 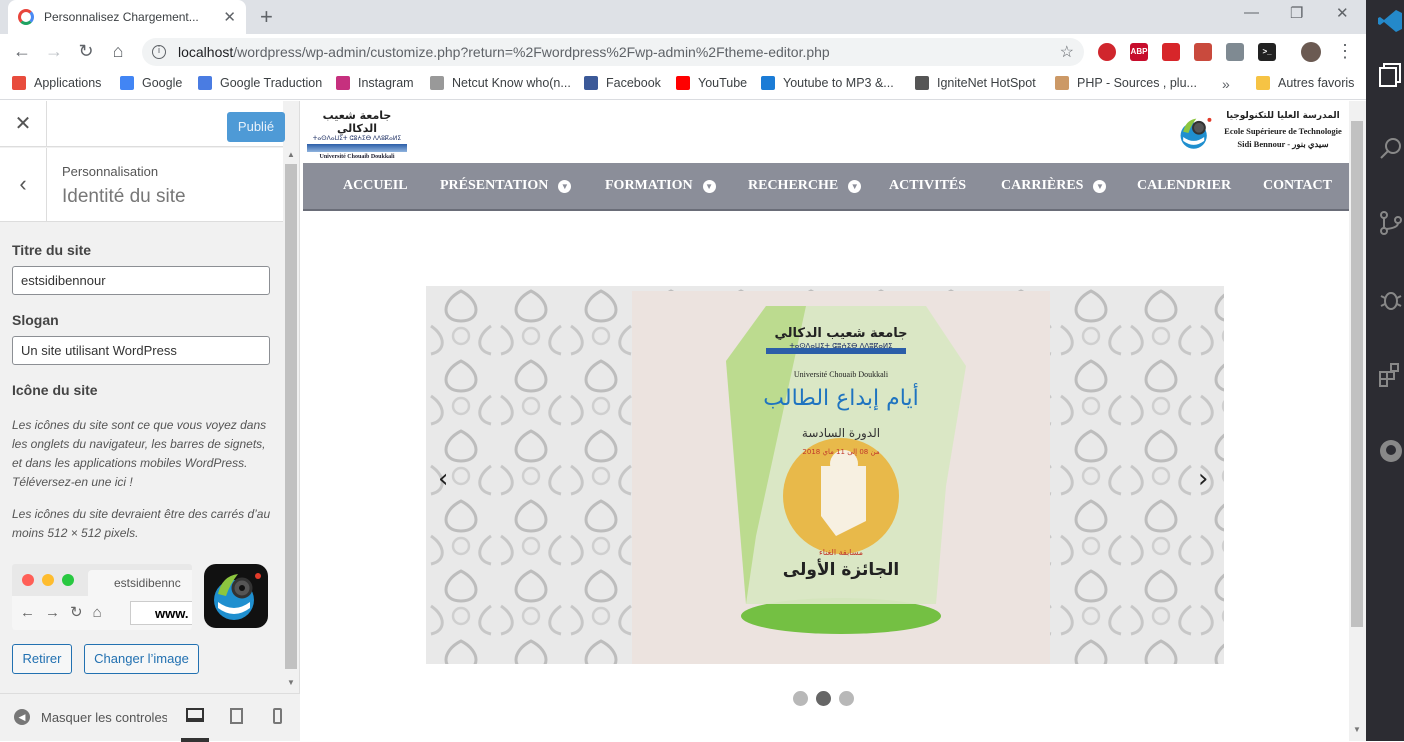 I want to click on school-logo-icon, so click(x=1196, y=133).